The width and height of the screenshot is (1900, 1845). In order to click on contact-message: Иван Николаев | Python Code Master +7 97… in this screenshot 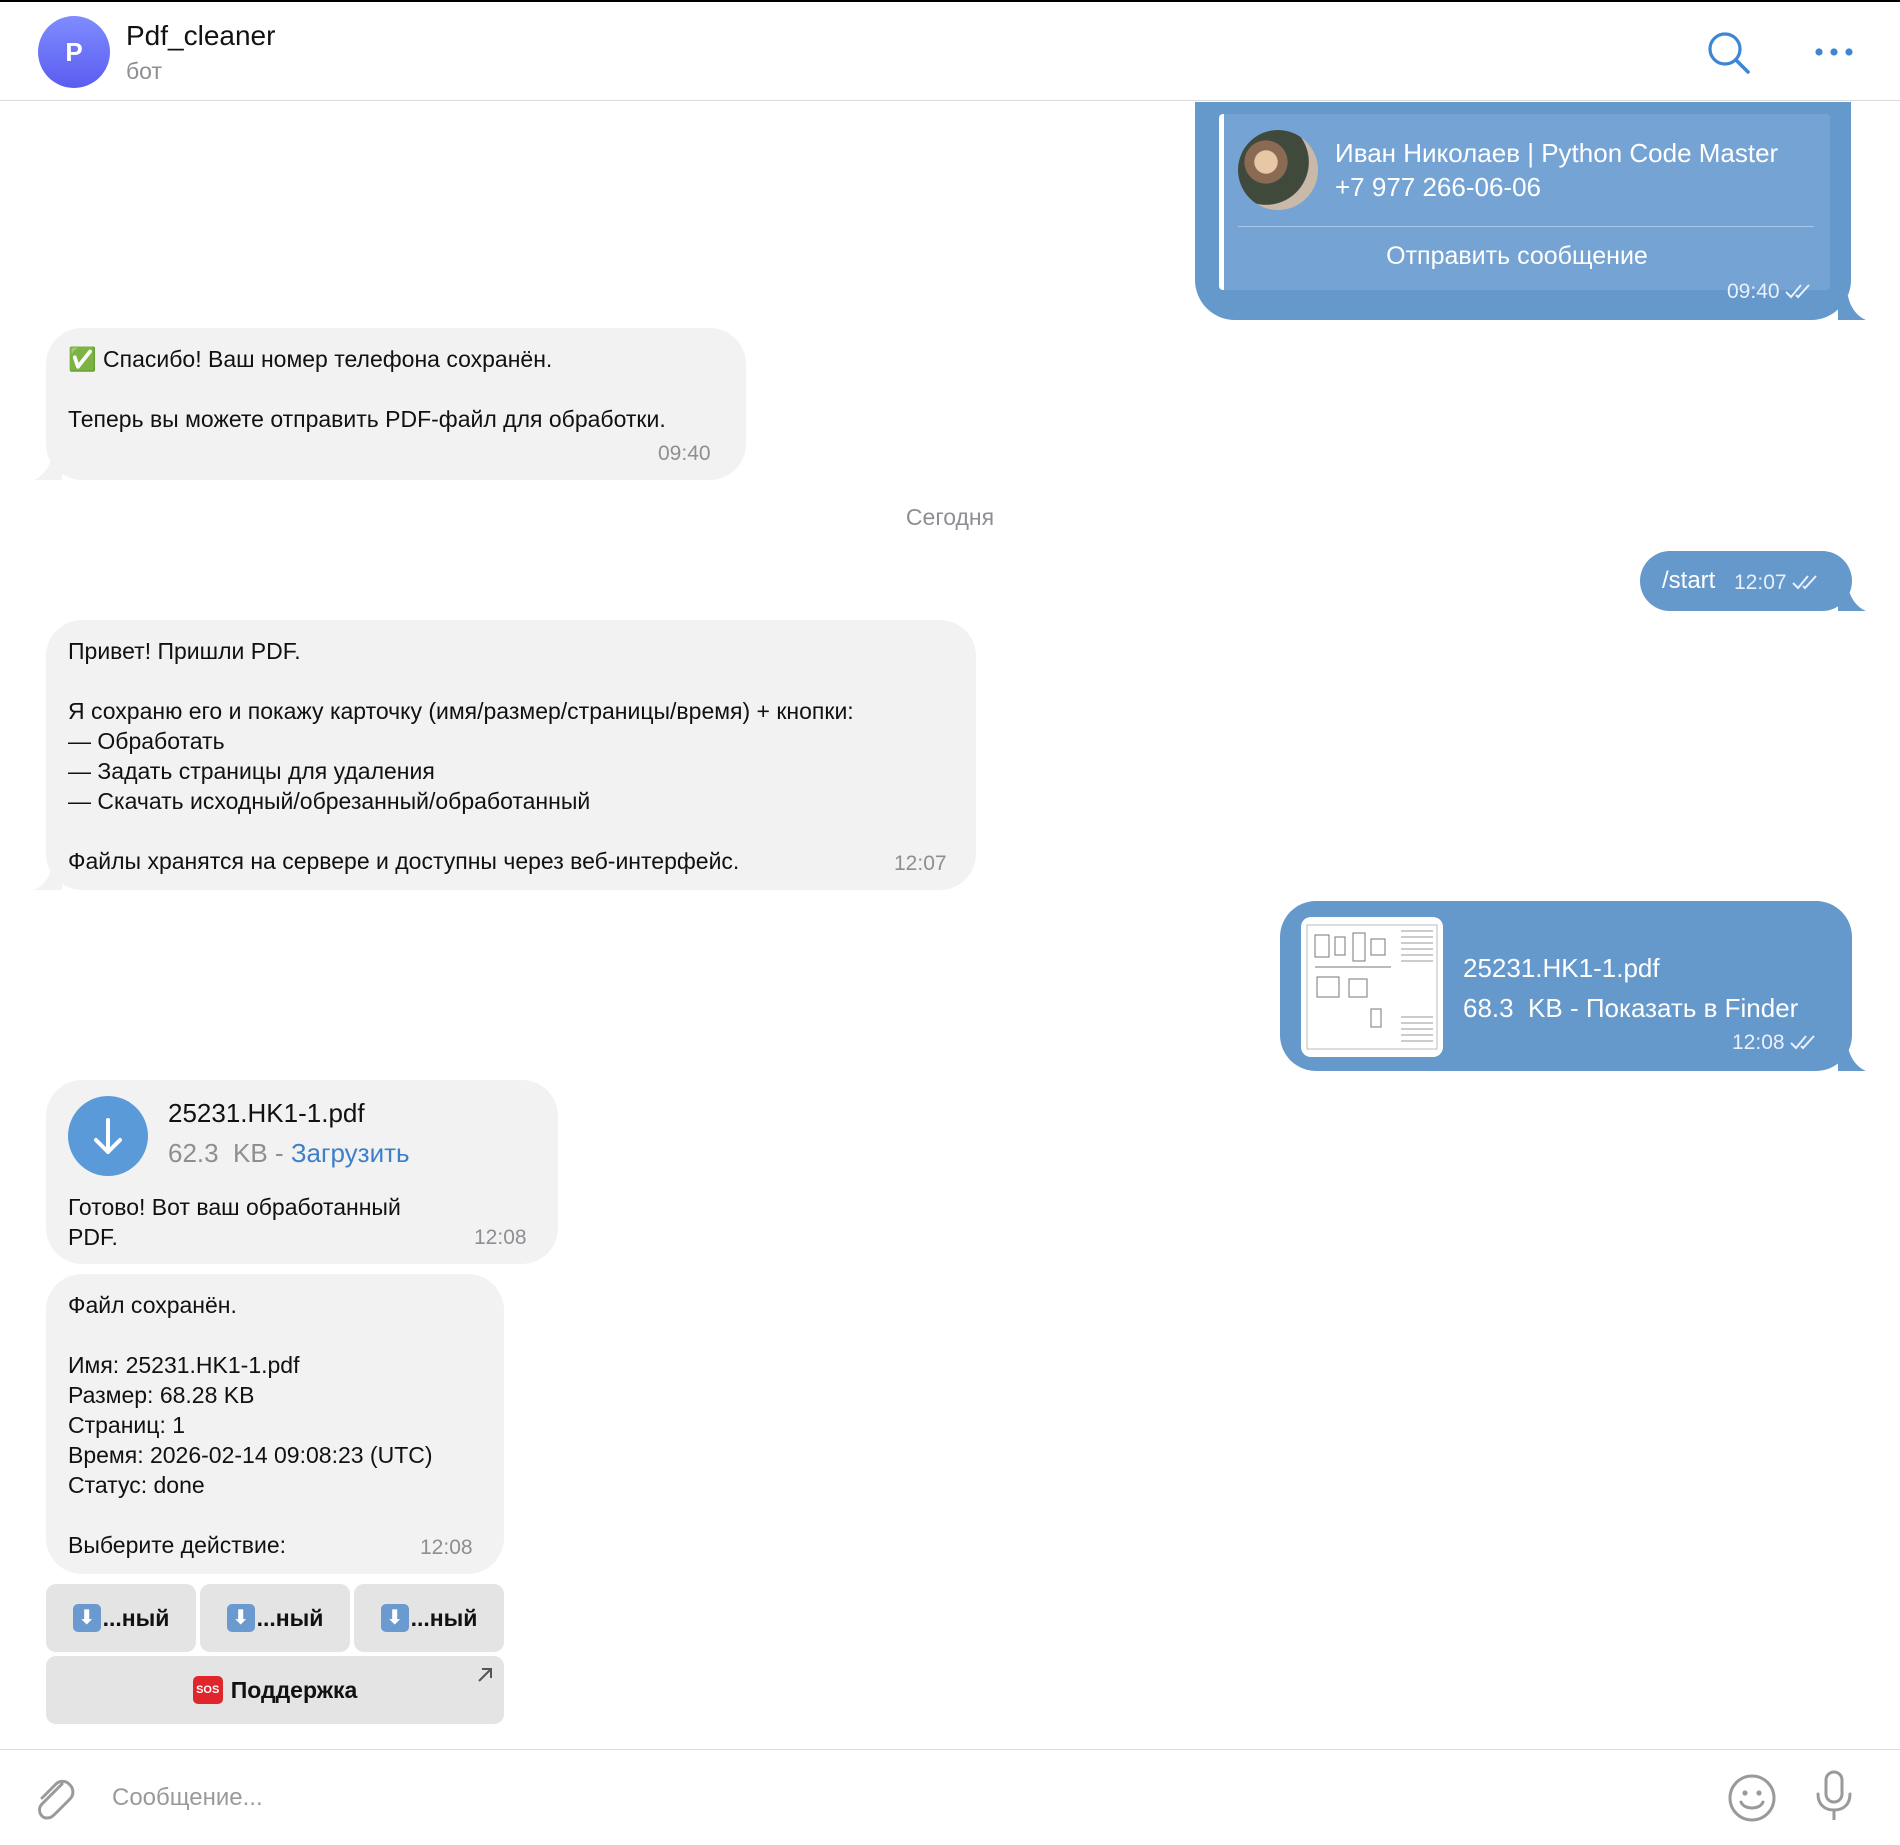, I will do `click(1523, 211)`.